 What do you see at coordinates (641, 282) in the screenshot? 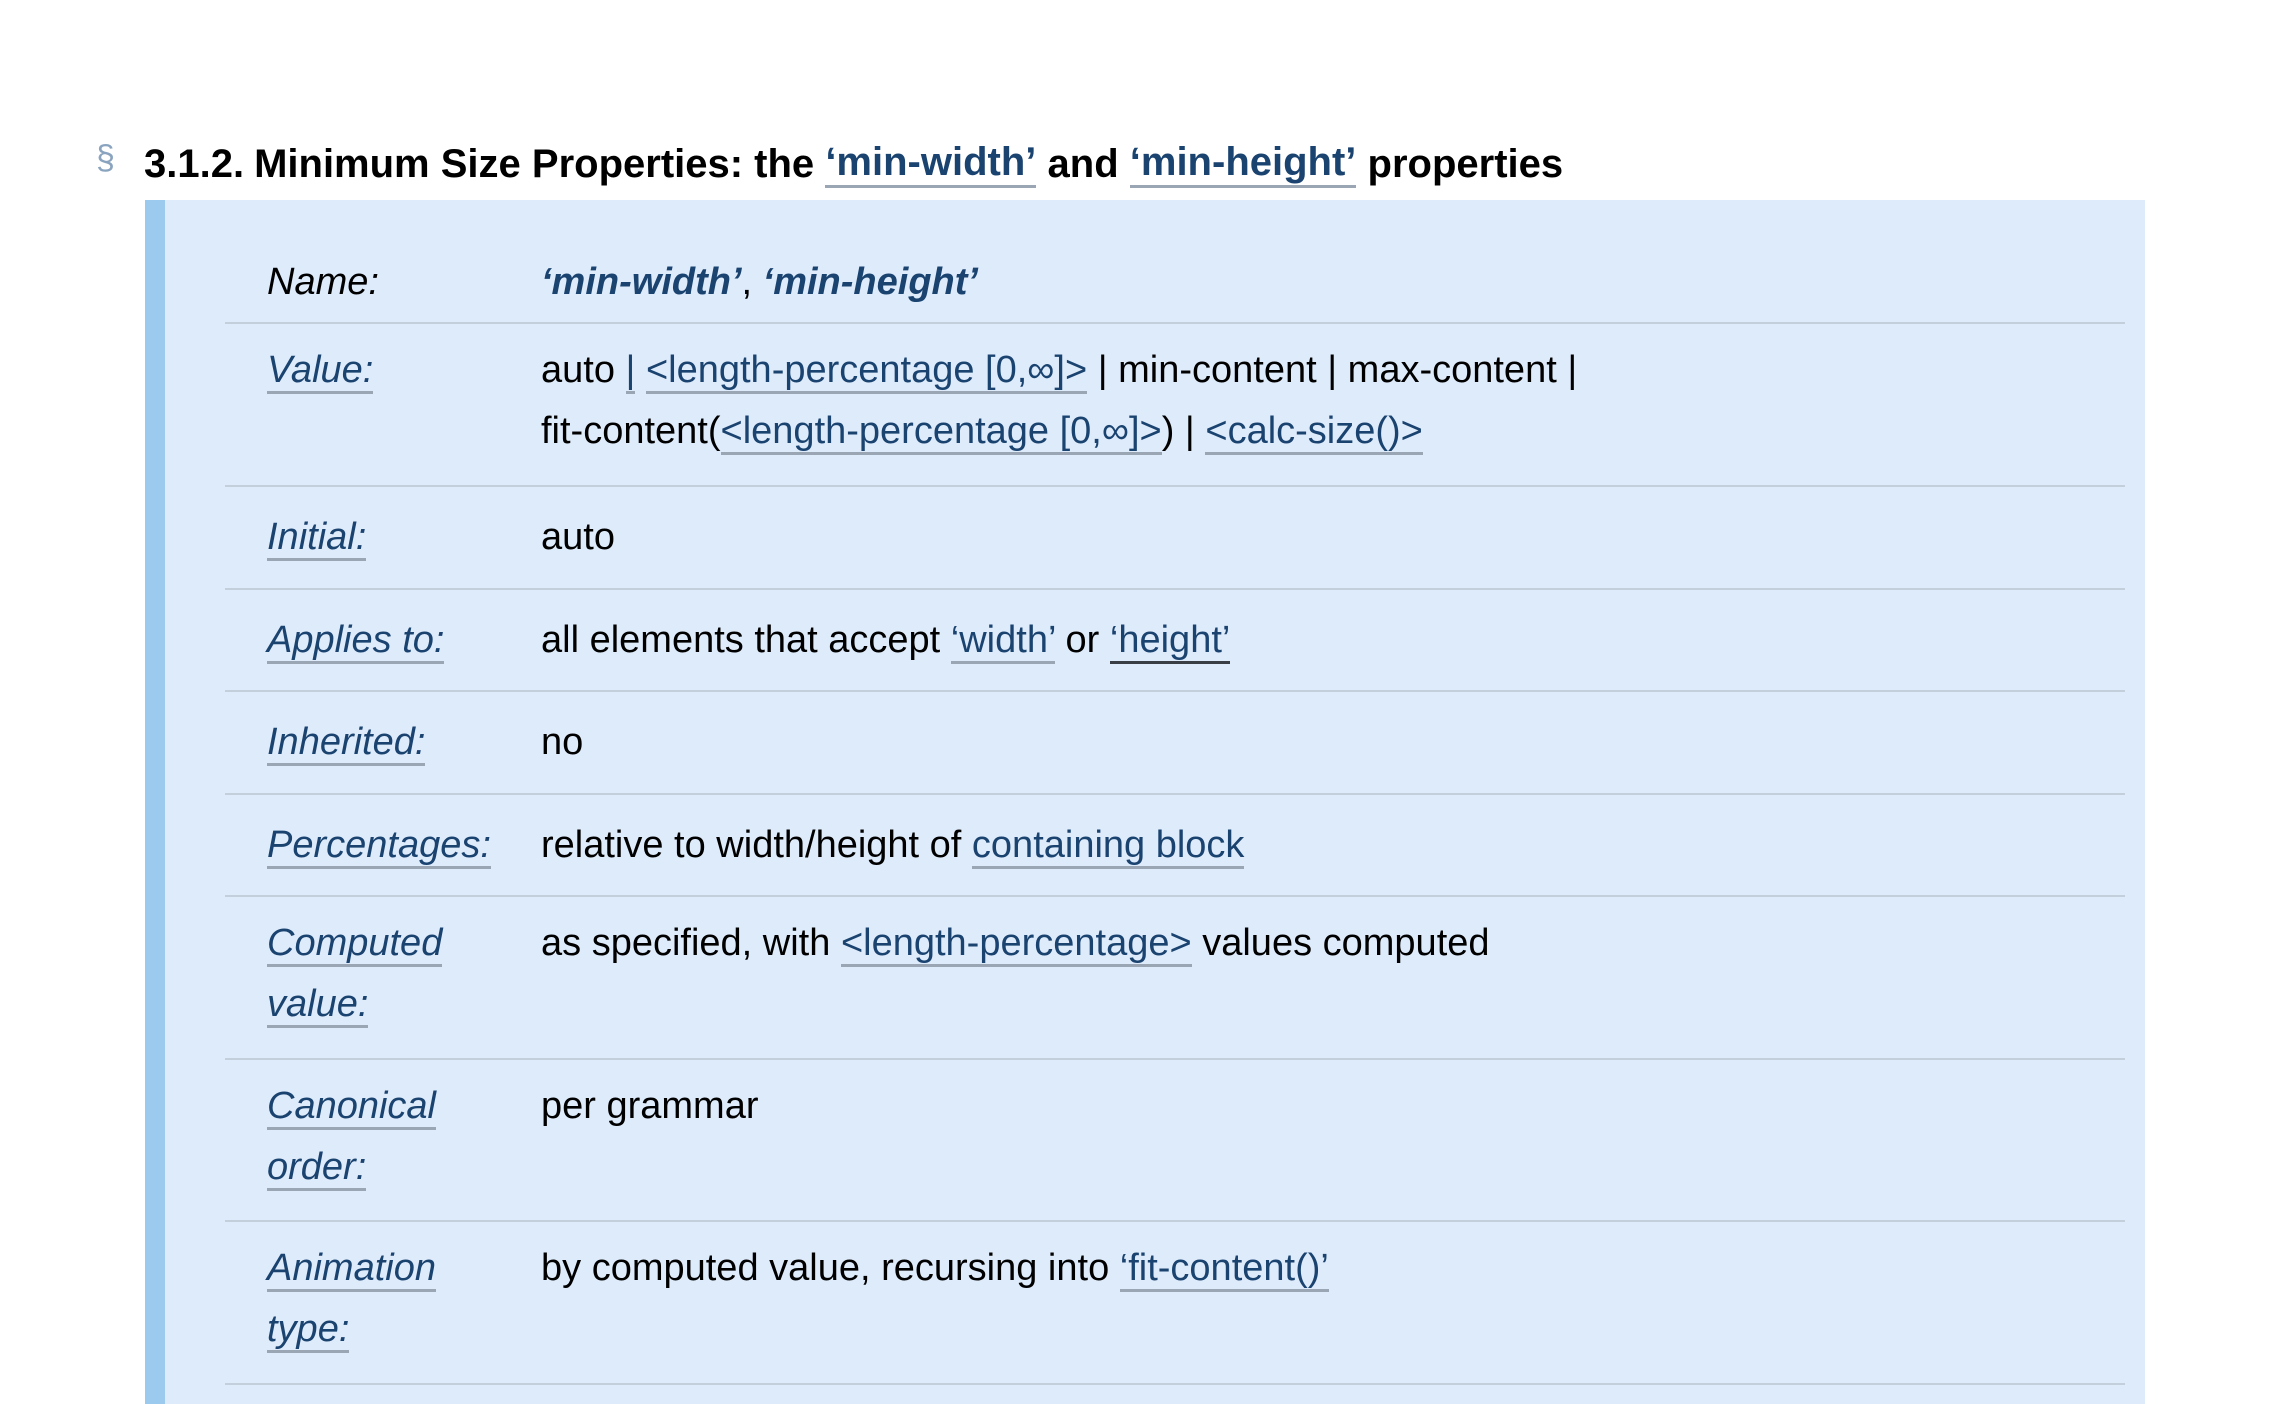
I see `link-min-width-def: ‘min-width’` at bounding box center [641, 282].